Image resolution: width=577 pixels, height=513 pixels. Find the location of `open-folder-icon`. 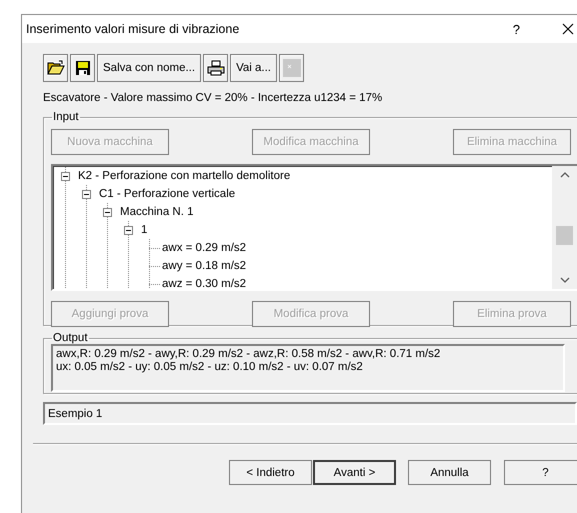

open-folder-icon is located at coordinates (55, 68).